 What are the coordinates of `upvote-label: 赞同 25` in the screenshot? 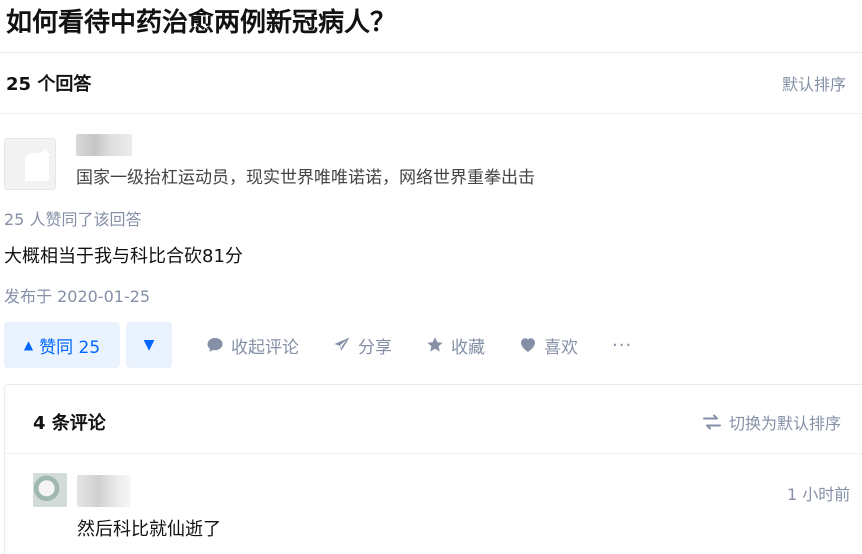 It's located at (70, 347).